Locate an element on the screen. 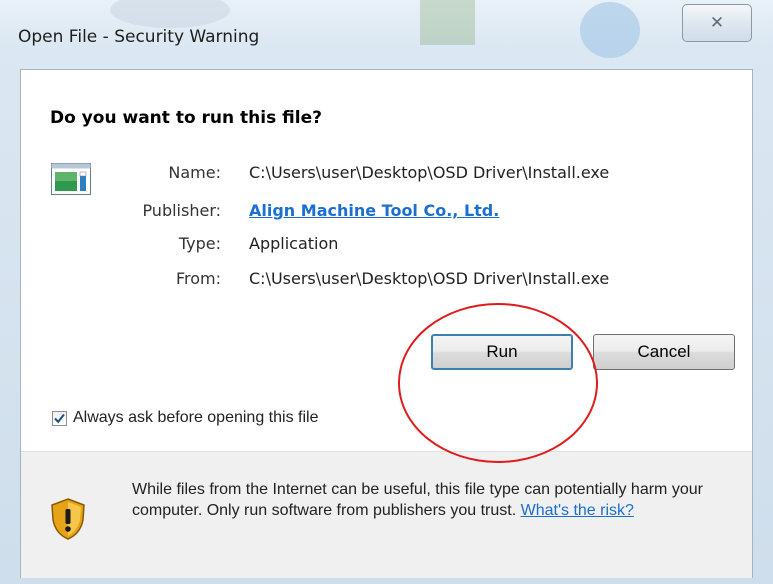  close-icon: ✕ is located at coordinates (717, 23).